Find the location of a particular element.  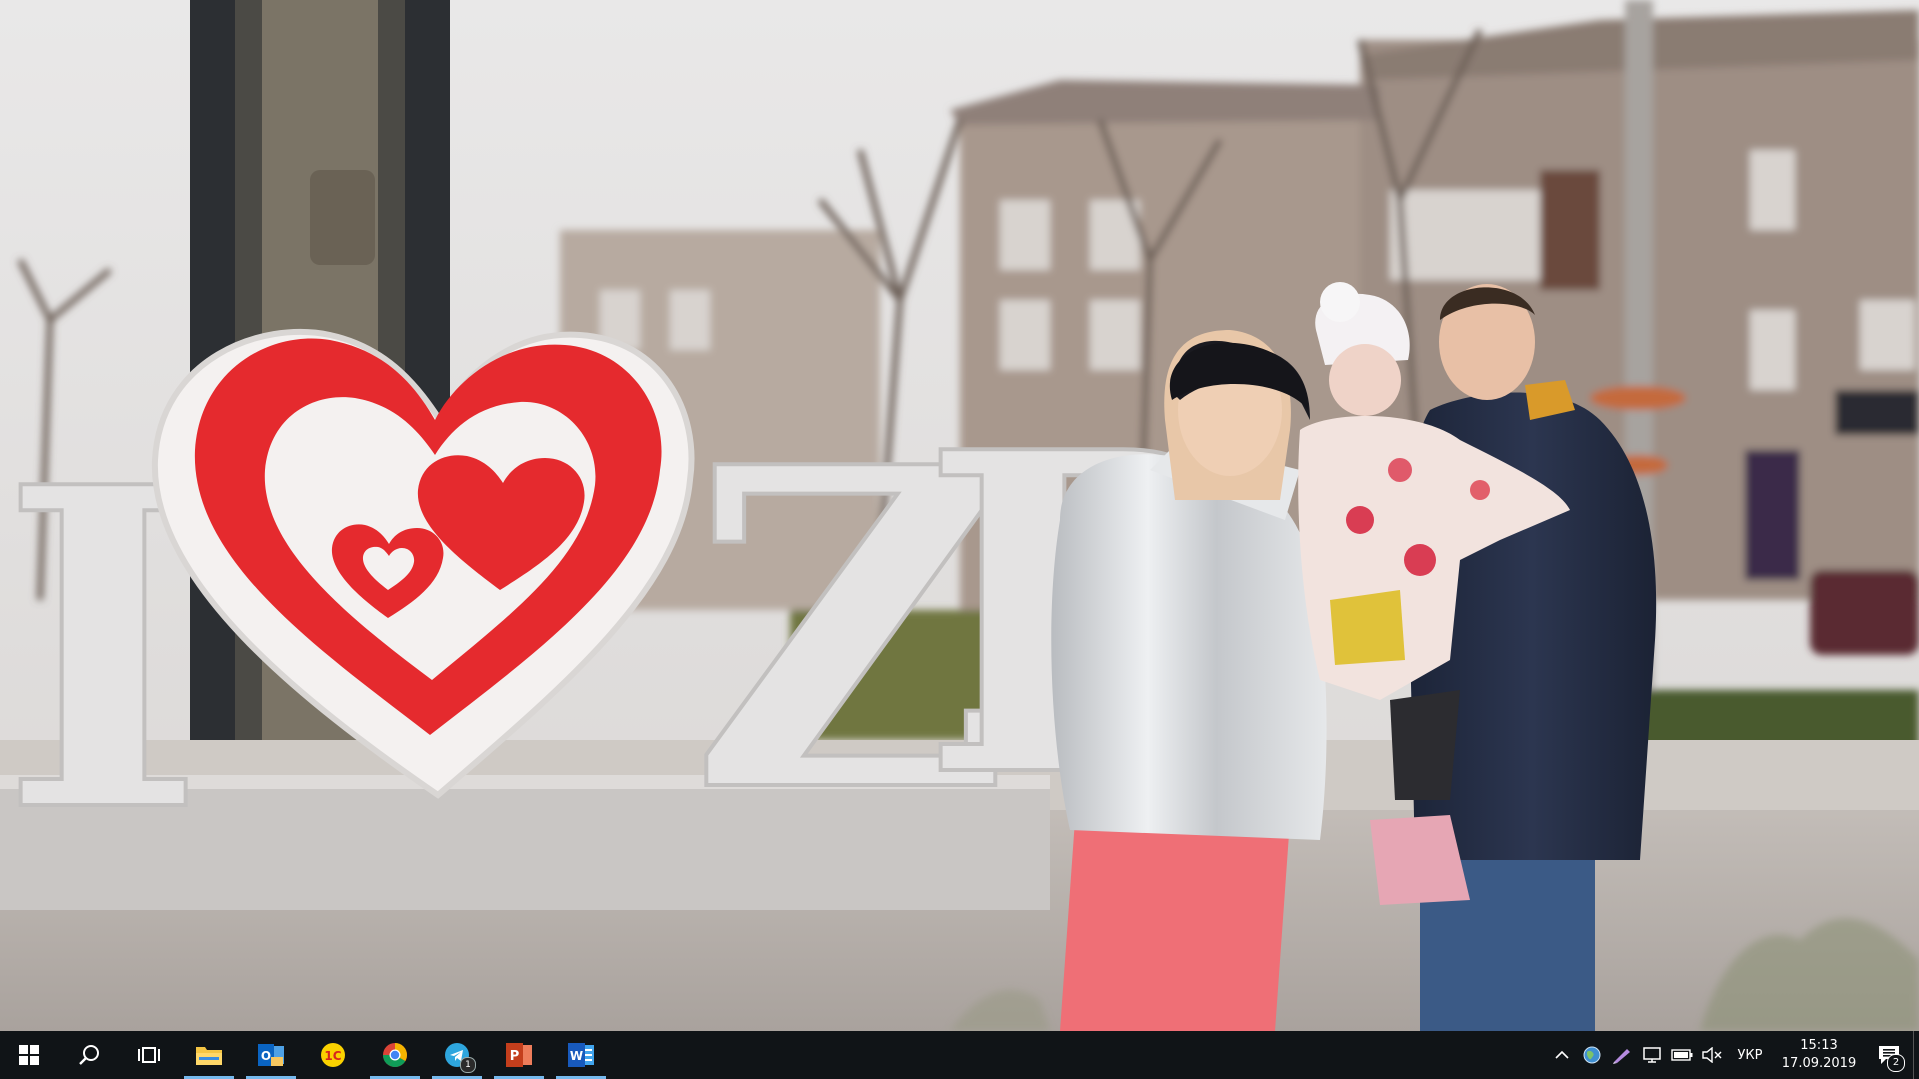

outlook-icon: O is located at coordinates (271, 1055).